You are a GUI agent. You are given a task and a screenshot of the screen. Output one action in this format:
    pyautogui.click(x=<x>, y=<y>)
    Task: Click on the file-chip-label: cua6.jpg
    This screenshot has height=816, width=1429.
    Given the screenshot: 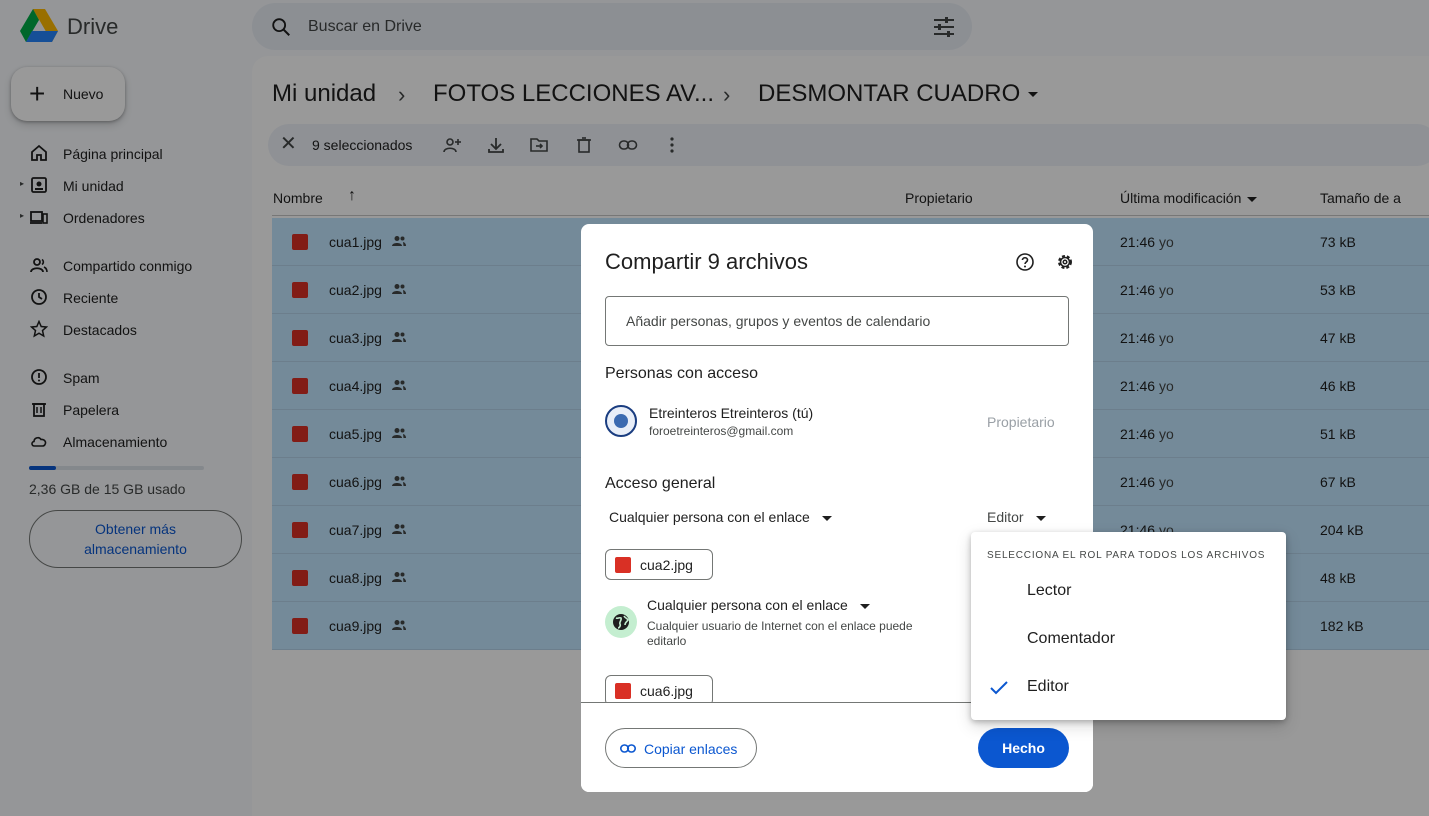 What is the action you would take?
    pyautogui.click(x=666, y=691)
    